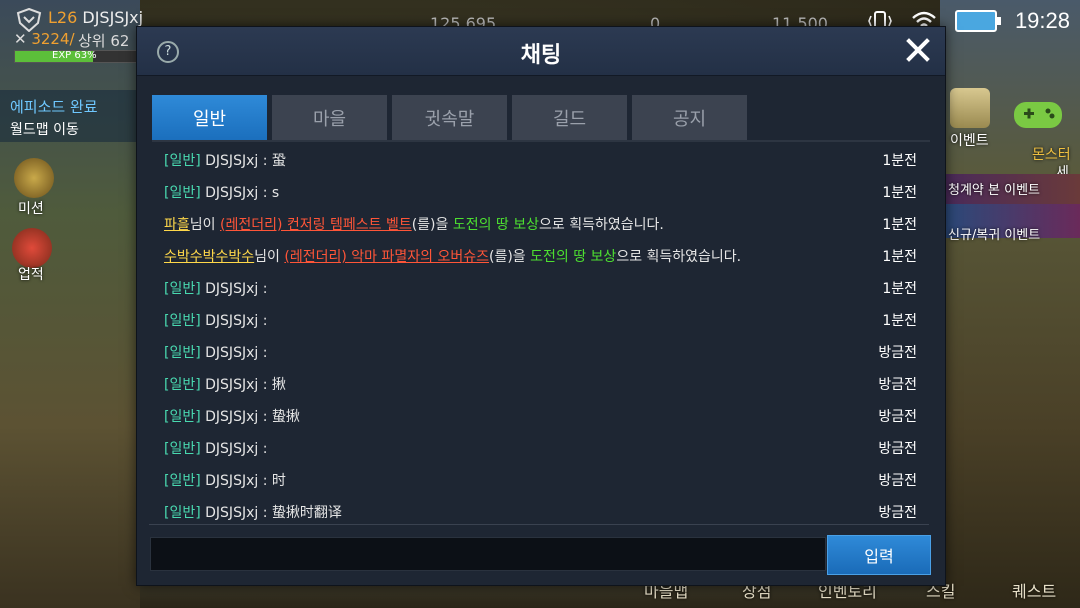  Describe the element at coordinates (1038, 115) in the screenshot. I see `gamepad-icon` at that location.